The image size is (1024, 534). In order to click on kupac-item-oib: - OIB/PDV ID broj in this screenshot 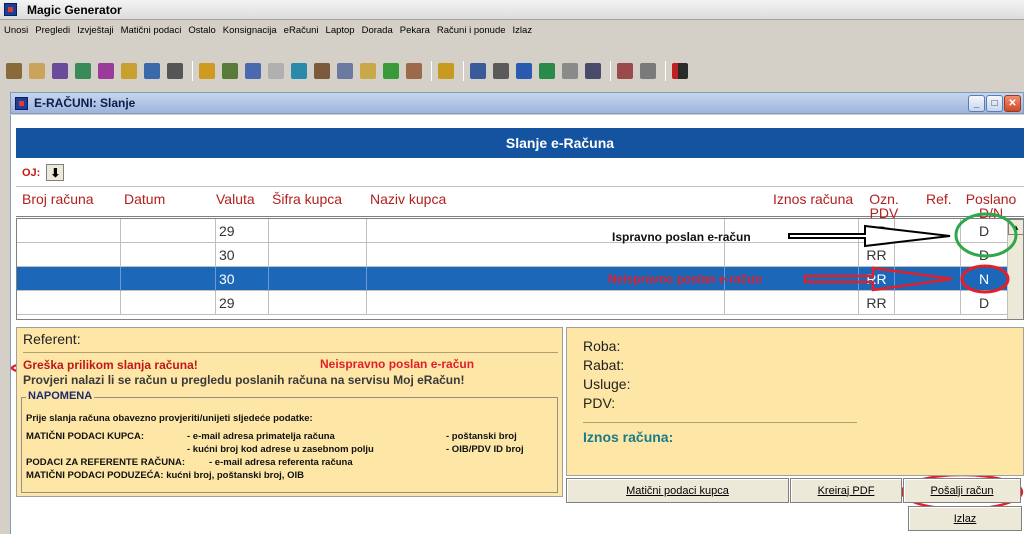, I will do `click(485, 449)`.